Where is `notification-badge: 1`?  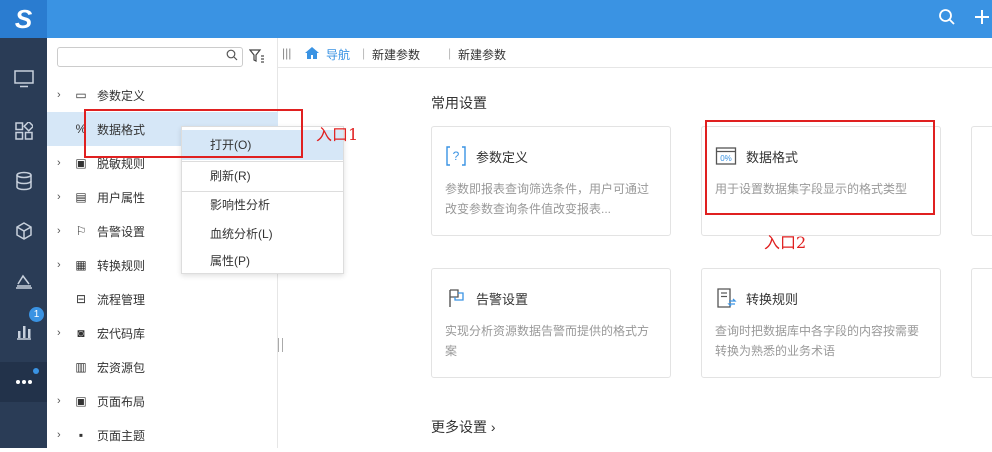 notification-badge: 1 is located at coordinates (36, 314).